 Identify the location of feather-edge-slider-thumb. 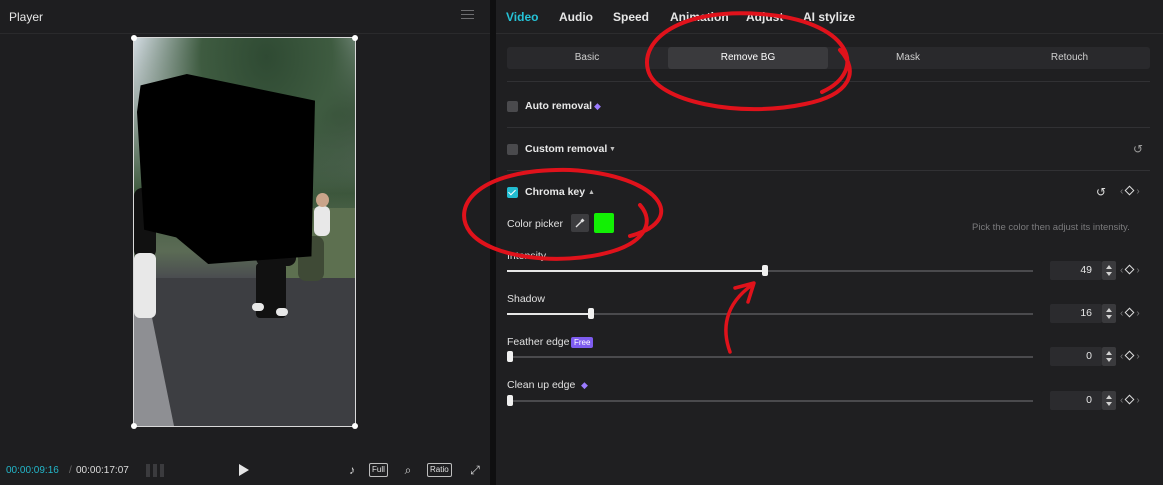
(510, 356).